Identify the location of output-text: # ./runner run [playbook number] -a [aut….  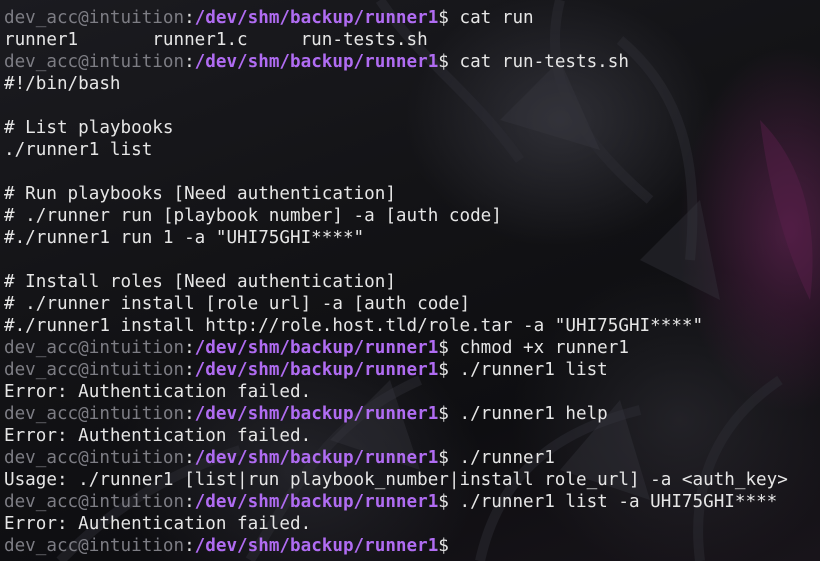
(253, 216).